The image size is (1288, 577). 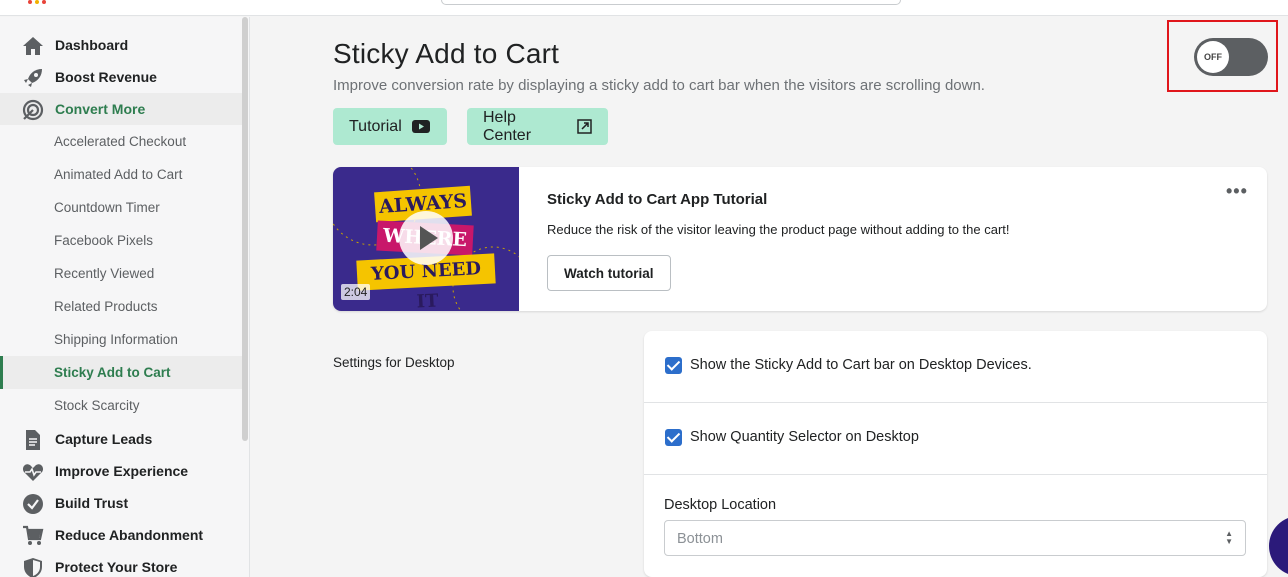 I want to click on youtube-icon, so click(x=420, y=126).